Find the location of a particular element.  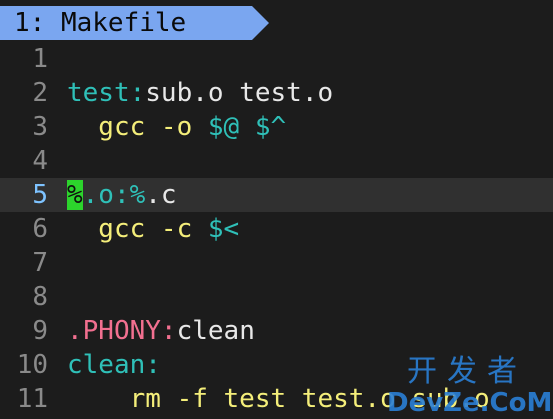

line-number: 7 is located at coordinates (40, 263).